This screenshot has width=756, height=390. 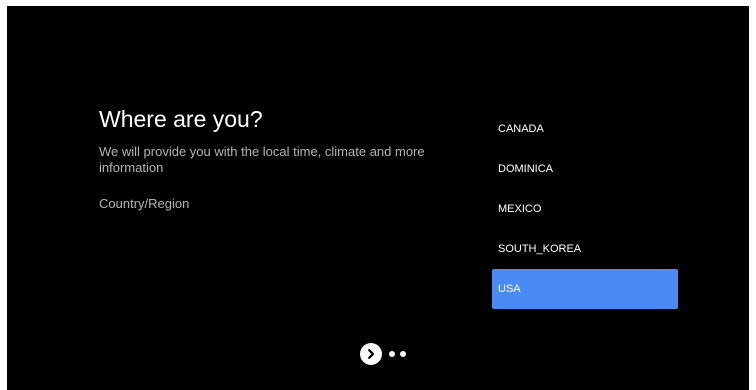 What do you see at coordinates (585, 289) in the screenshot?
I see `country-item-usa: USA` at bounding box center [585, 289].